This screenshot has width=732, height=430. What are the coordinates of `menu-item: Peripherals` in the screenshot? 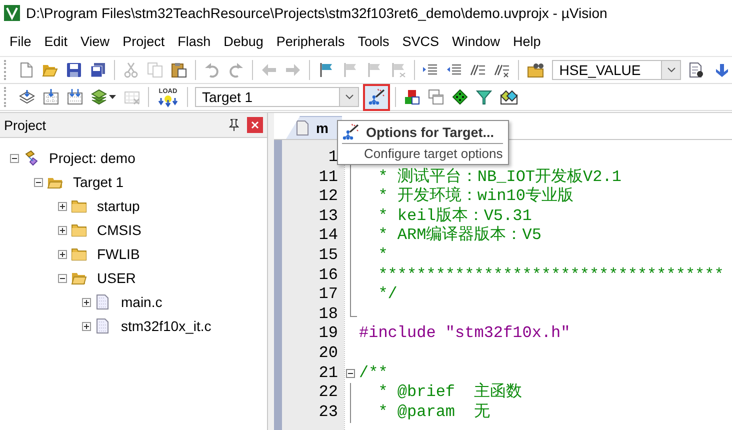 It's located at (311, 41).